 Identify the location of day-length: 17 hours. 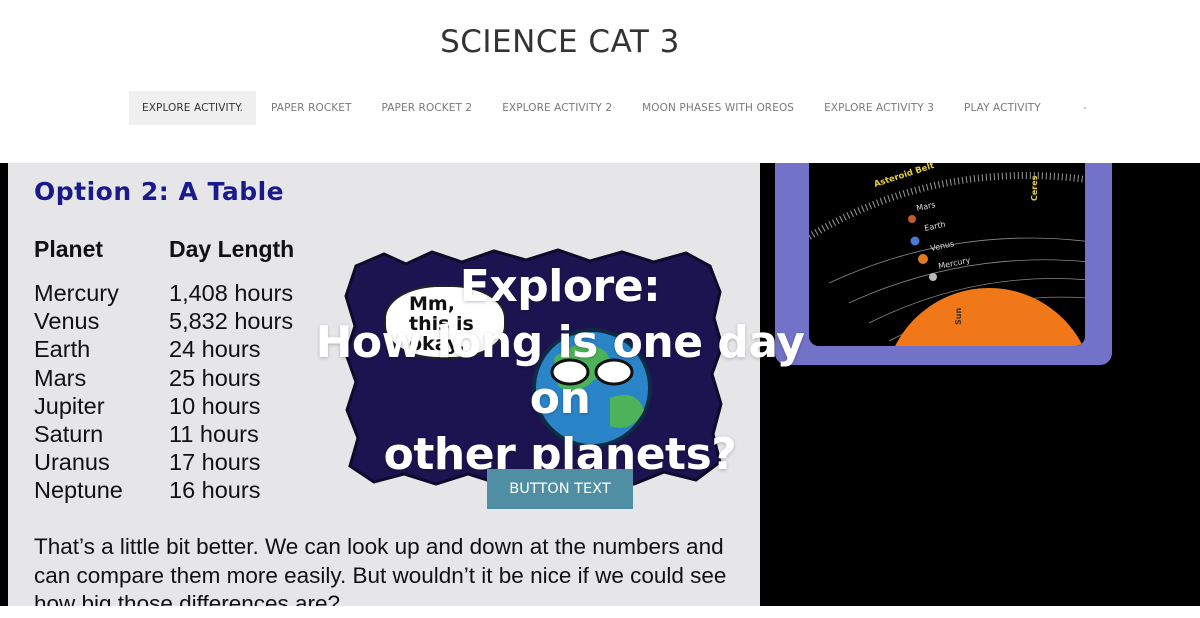
(215, 462).